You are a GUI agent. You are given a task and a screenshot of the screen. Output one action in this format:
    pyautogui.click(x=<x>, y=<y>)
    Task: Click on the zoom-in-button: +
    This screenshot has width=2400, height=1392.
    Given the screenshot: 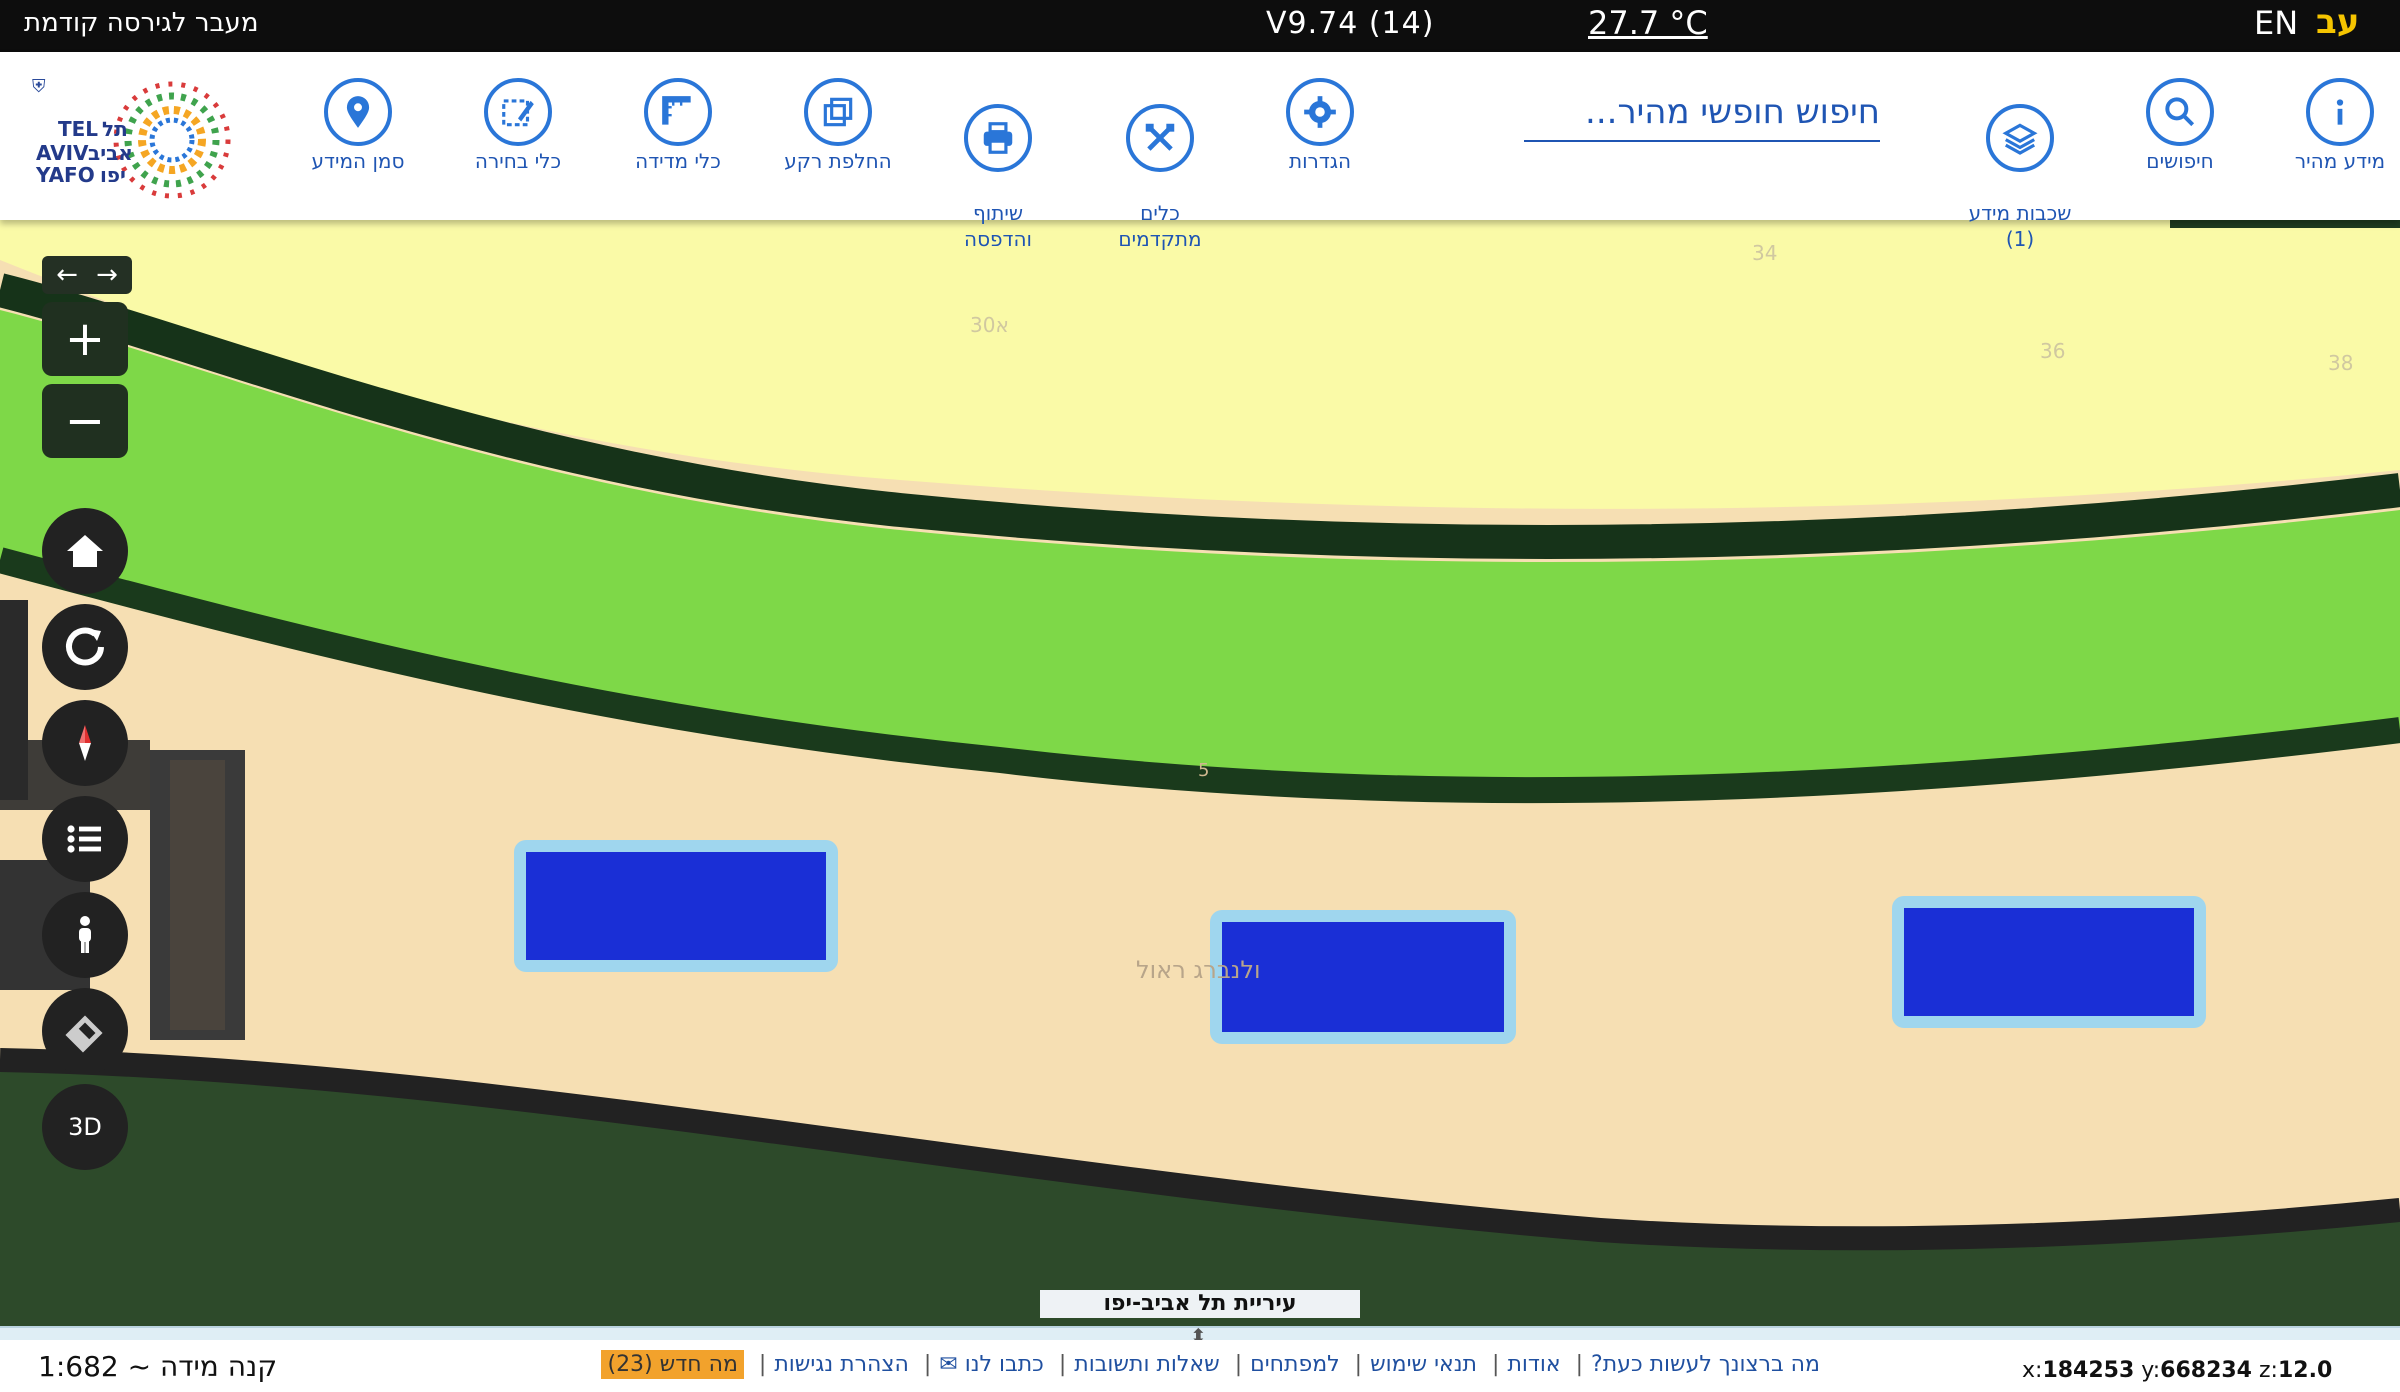 What is the action you would take?
    pyautogui.click(x=85, y=339)
    